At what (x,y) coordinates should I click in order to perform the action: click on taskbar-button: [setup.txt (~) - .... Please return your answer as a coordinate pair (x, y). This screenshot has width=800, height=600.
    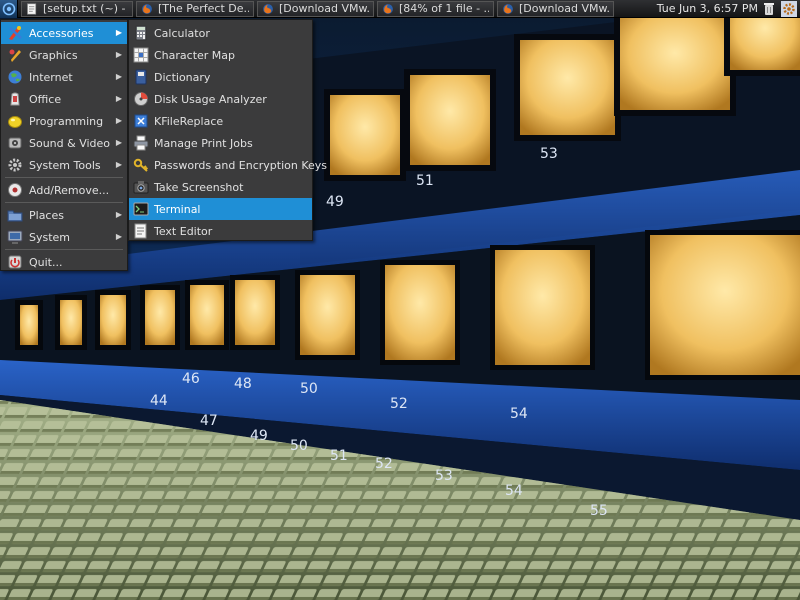
    Looking at the image, I should click on (77, 8).